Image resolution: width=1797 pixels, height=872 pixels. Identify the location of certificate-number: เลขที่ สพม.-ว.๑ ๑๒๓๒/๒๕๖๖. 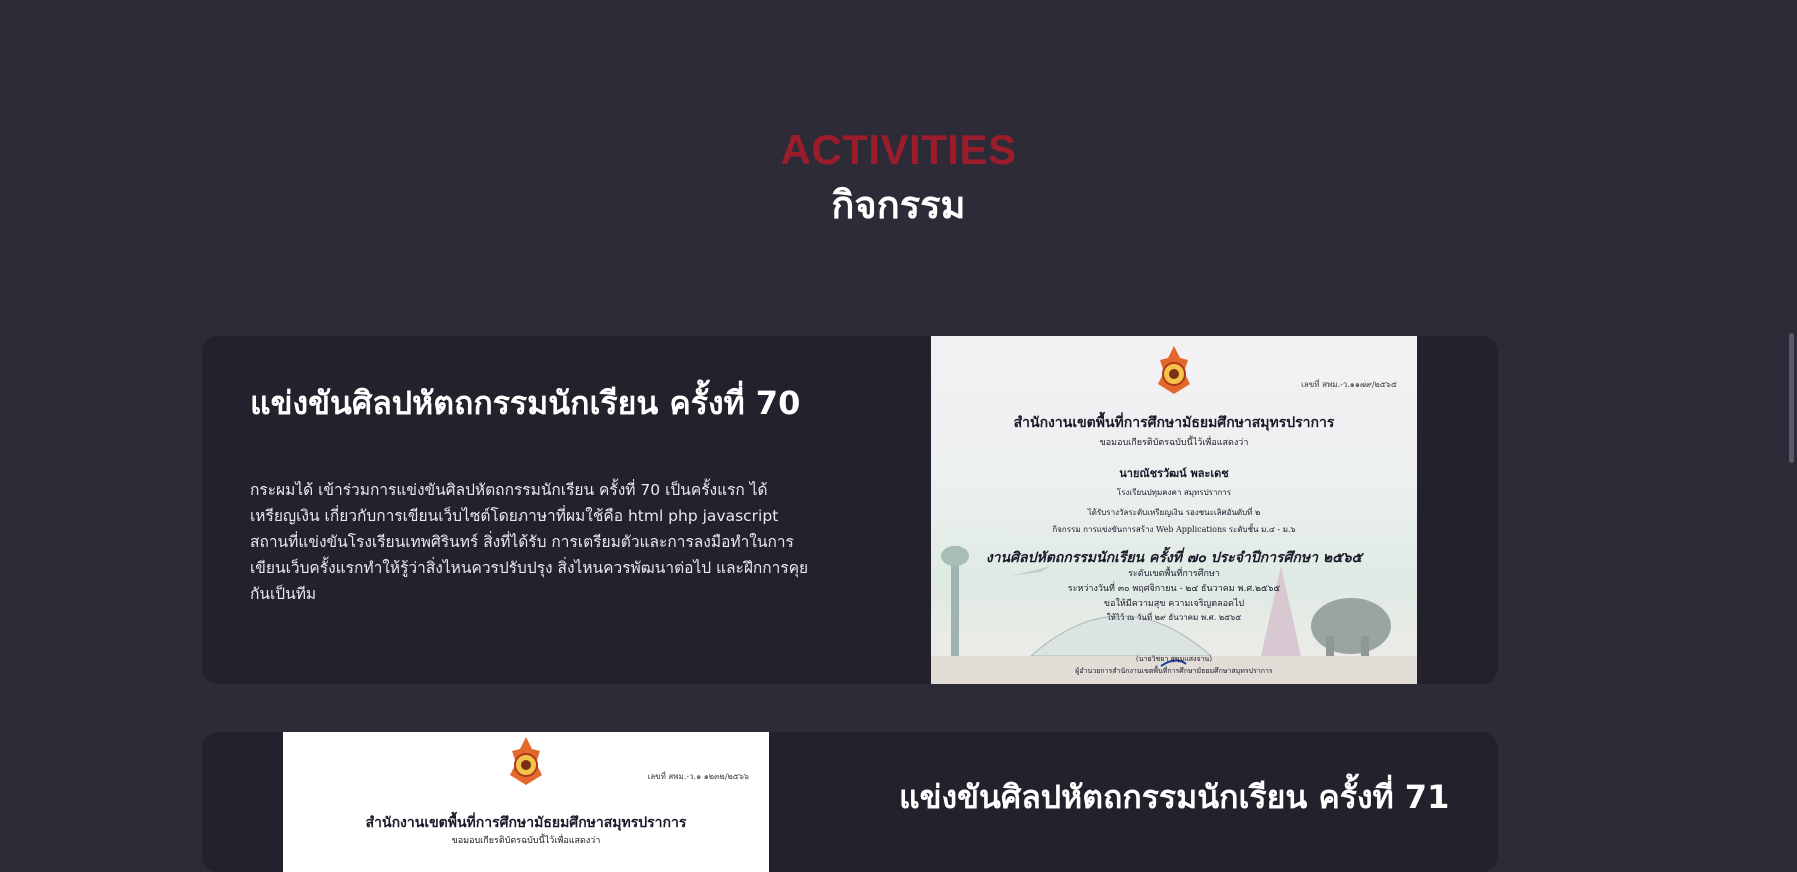
(698, 776).